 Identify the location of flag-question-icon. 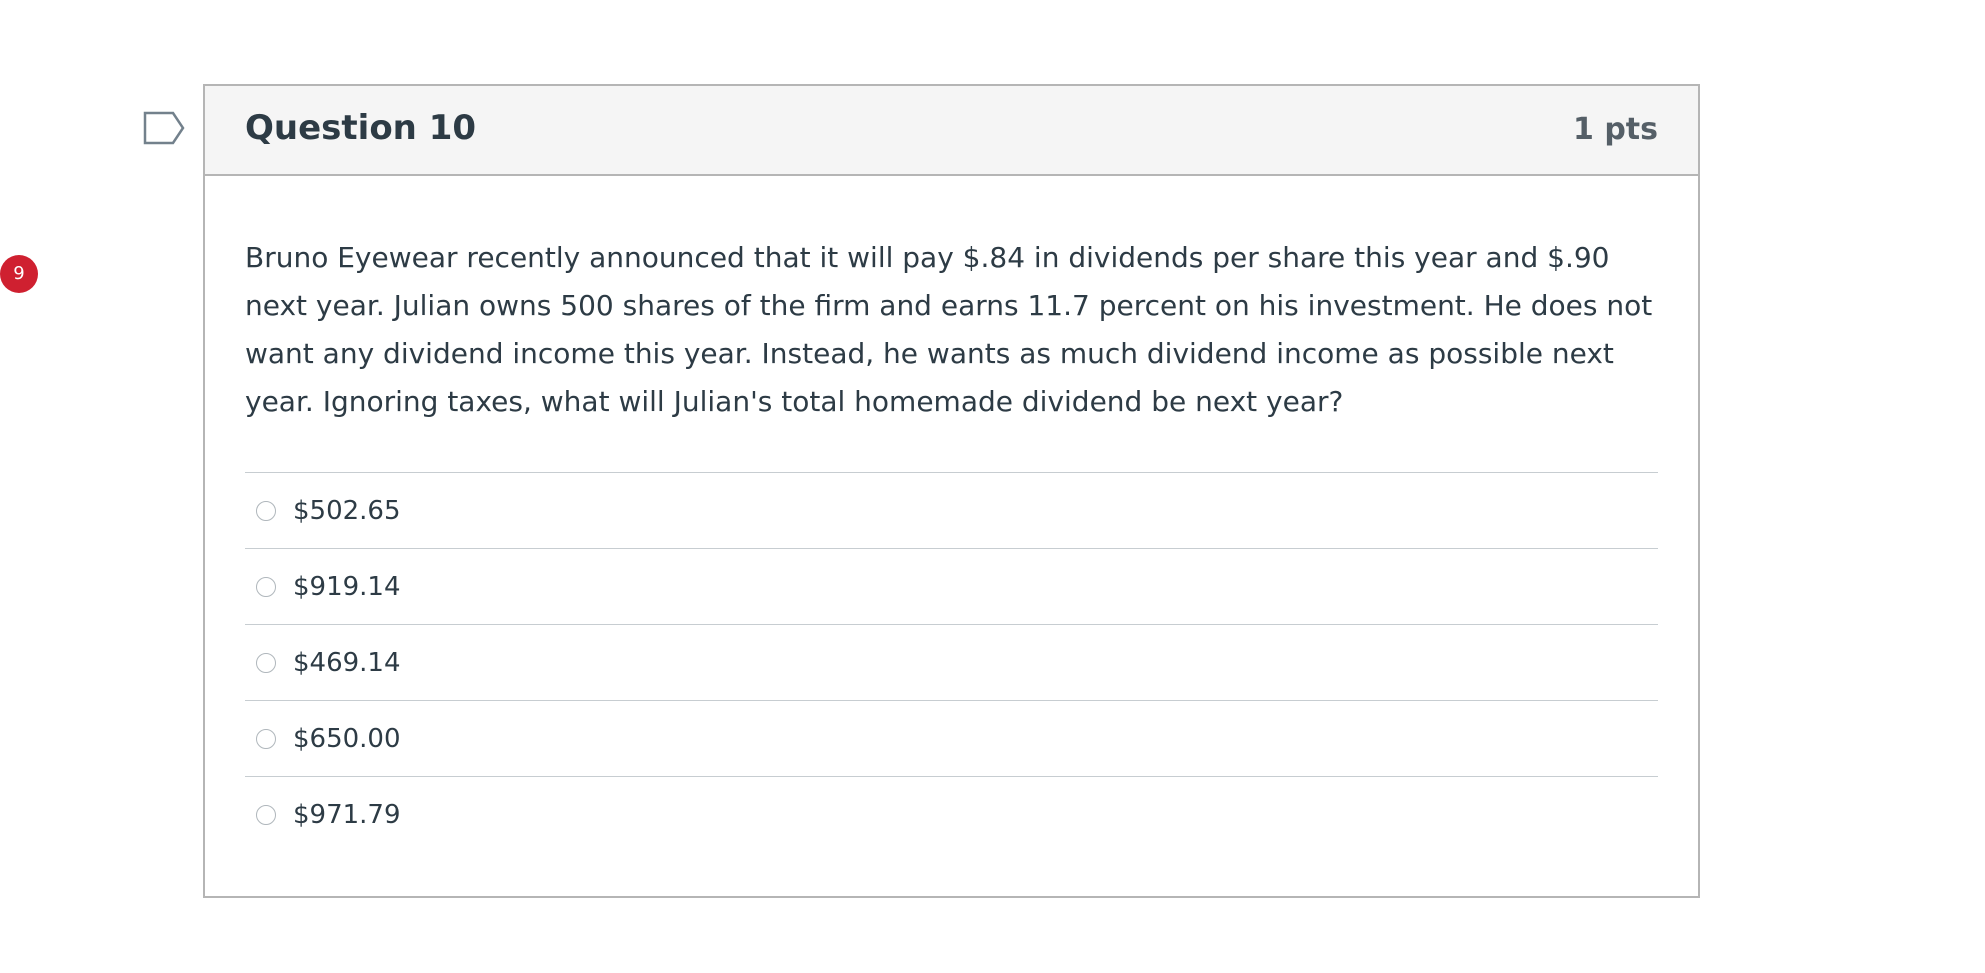
(165, 128).